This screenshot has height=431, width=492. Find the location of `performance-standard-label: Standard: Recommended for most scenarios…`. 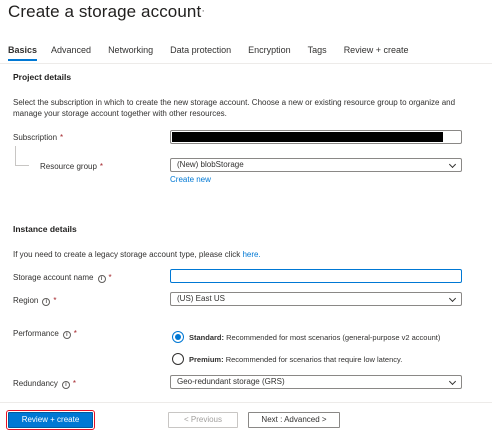

performance-standard-label: Standard: Recommended for most scenarios… is located at coordinates (314, 337).